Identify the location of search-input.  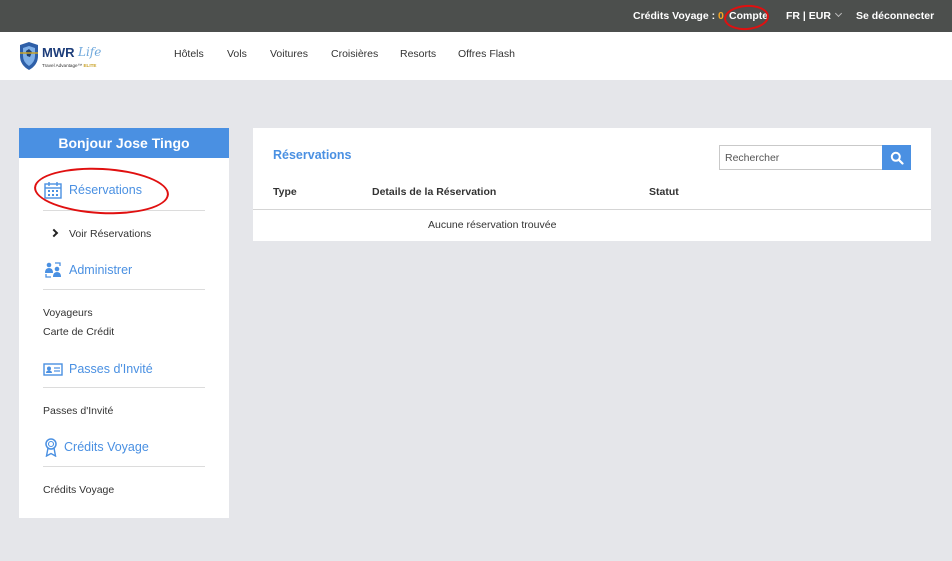
(801, 157).